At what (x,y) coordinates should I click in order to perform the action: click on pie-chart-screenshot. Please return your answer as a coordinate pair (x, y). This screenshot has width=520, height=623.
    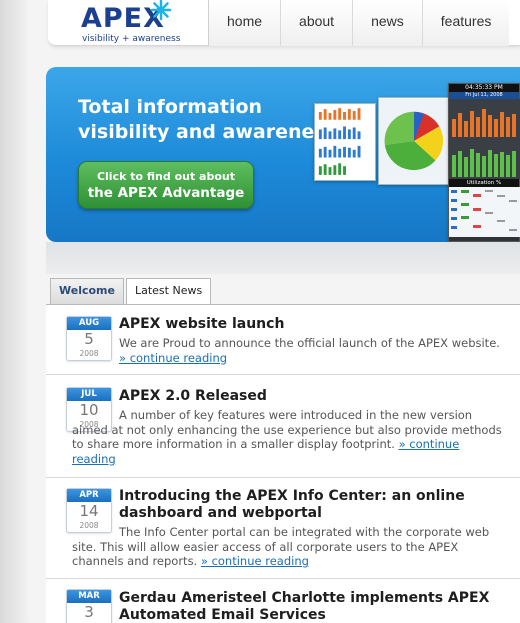
    Looking at the image, I should click on (415, 141).